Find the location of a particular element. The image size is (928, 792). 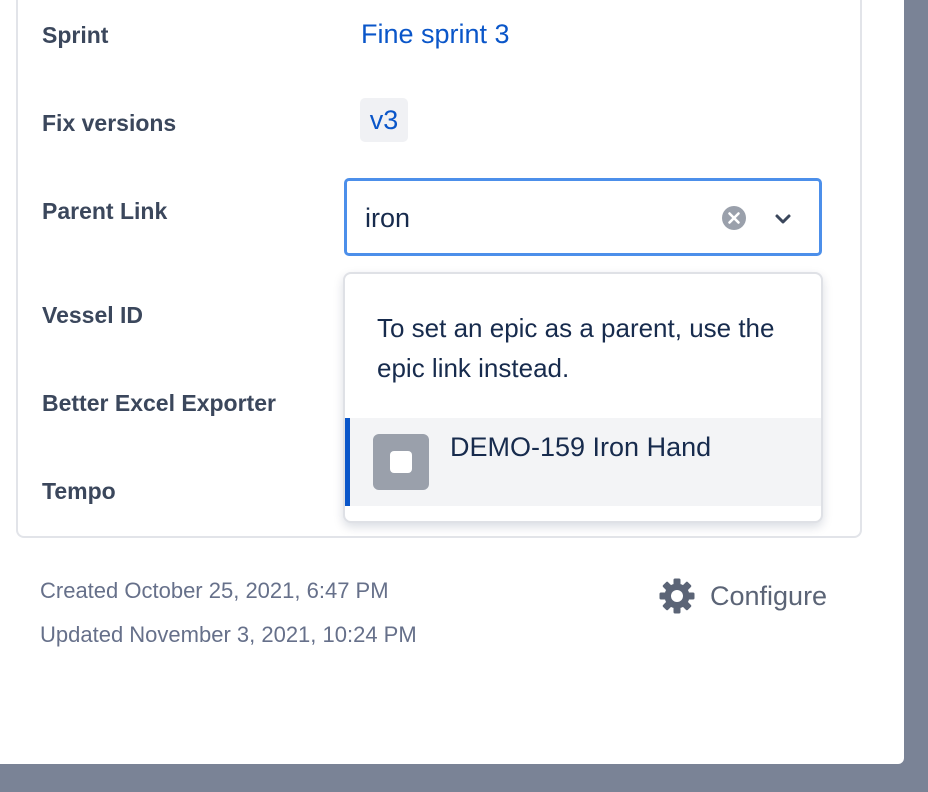

configure-button: Configure is located at coordinates (742, 596).